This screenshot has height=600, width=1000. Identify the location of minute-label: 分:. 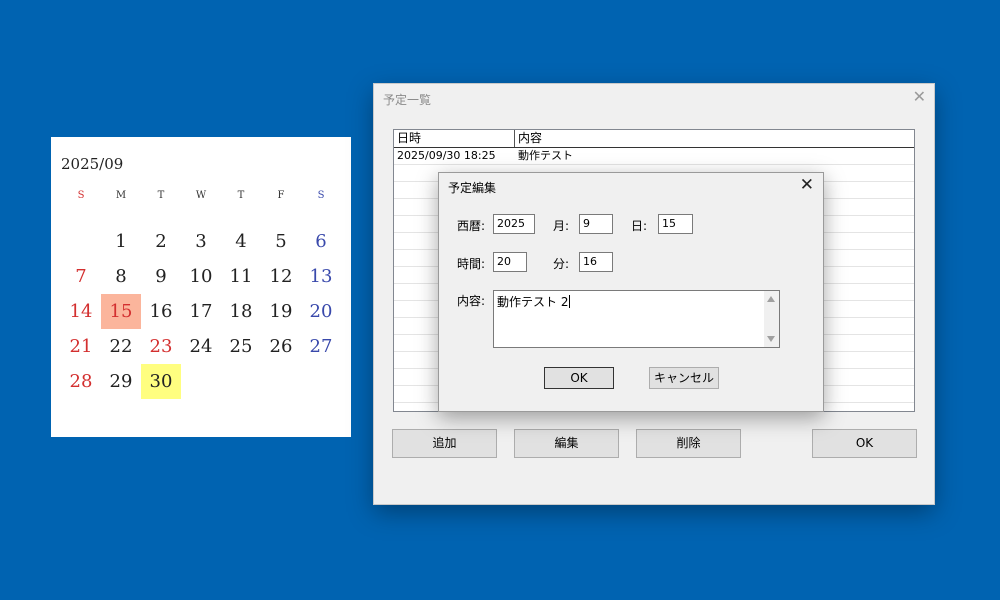
(561, 264).